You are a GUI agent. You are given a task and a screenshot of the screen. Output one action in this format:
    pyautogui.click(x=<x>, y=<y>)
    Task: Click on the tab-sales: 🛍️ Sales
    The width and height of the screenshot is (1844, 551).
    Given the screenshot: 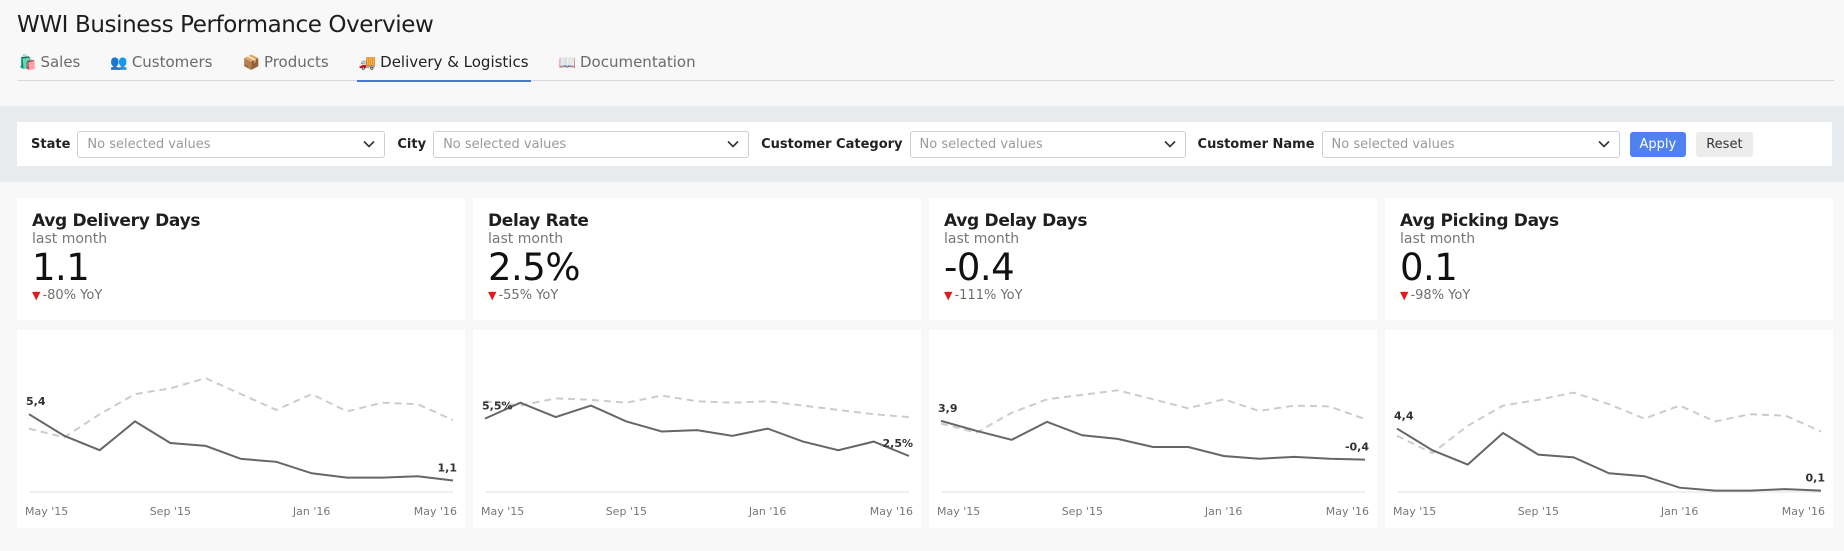 What is the action you would take?
    pyautogui.click(x=49, y=66)
    